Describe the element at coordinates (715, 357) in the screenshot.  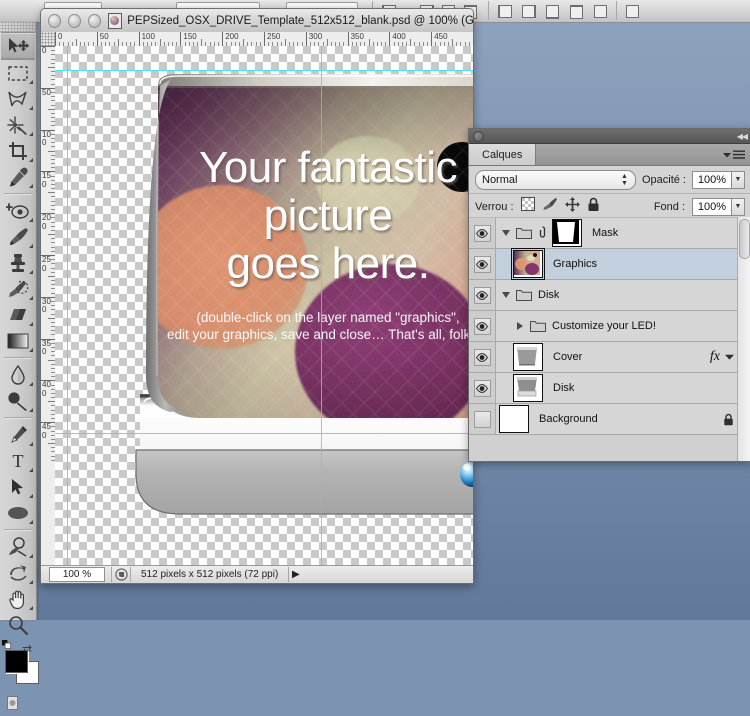
I see `layer-effects-fx-icon: fx` at that location.